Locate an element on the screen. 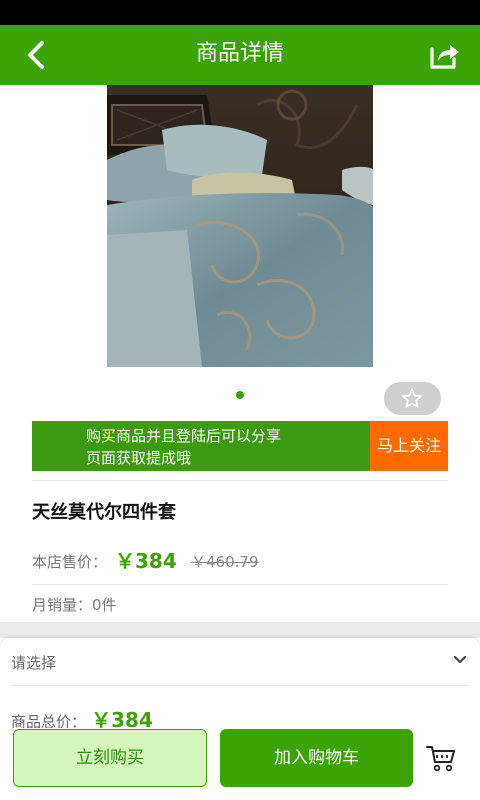 This screenshot has width=480, height=800. section-separator is located at coordinates (240, 630).